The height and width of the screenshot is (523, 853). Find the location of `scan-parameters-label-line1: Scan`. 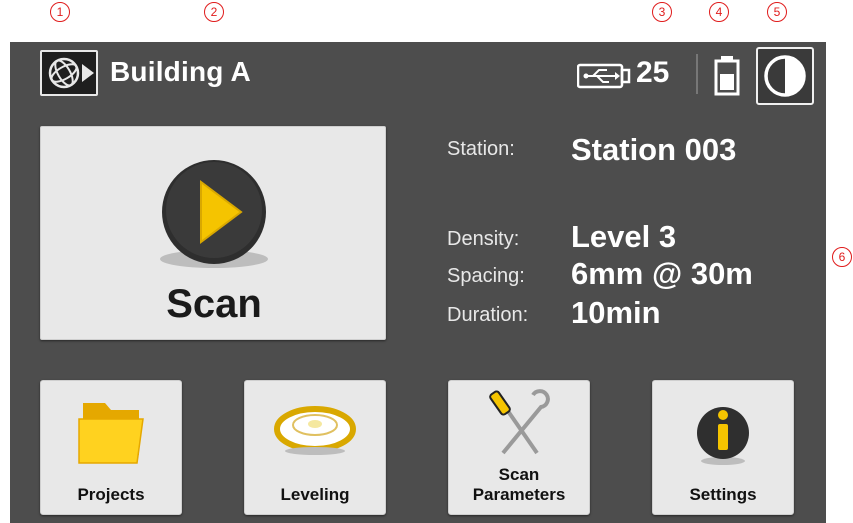

scan-parameters-label-line1: Scan is located at coordinates (519, 474).